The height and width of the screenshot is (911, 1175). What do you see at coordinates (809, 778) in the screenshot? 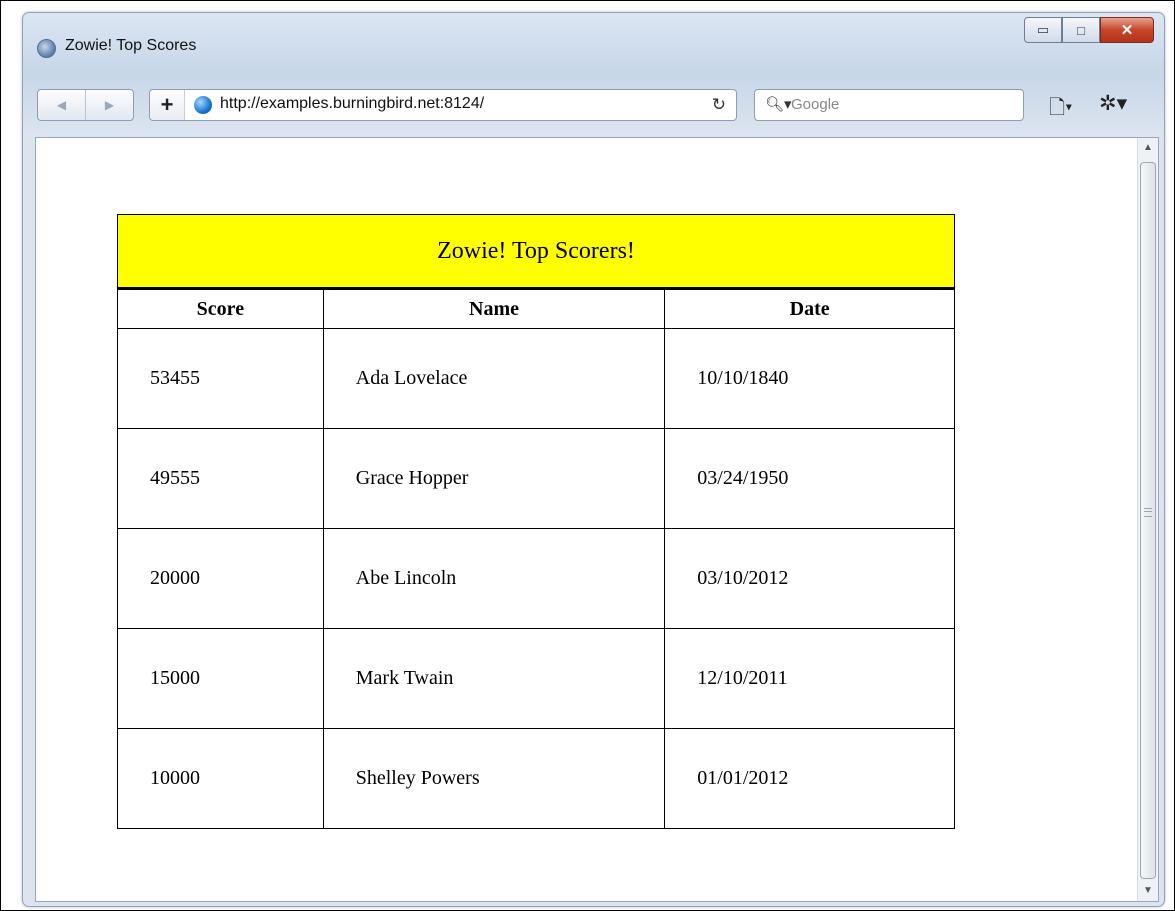
I see `date-cell: 01/01/2012` at bounding box center [809, 778].